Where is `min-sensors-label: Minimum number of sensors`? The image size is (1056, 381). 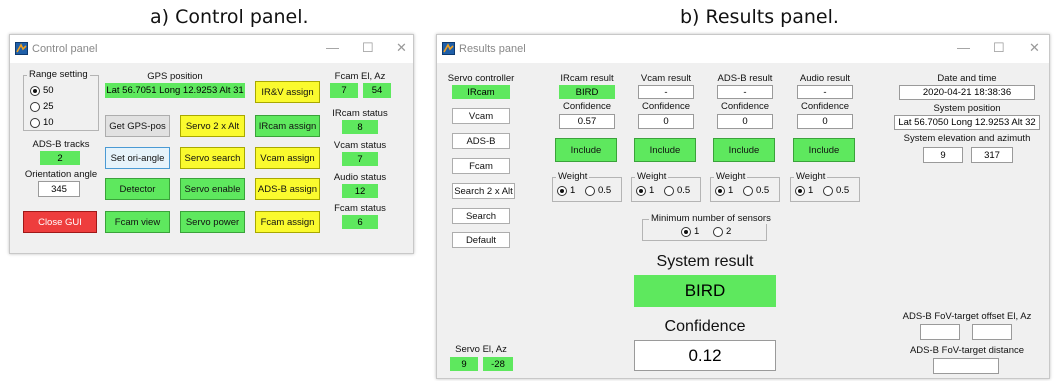 min-sensors-label: Minimum number of sensors is located at coordinates (711, 218).